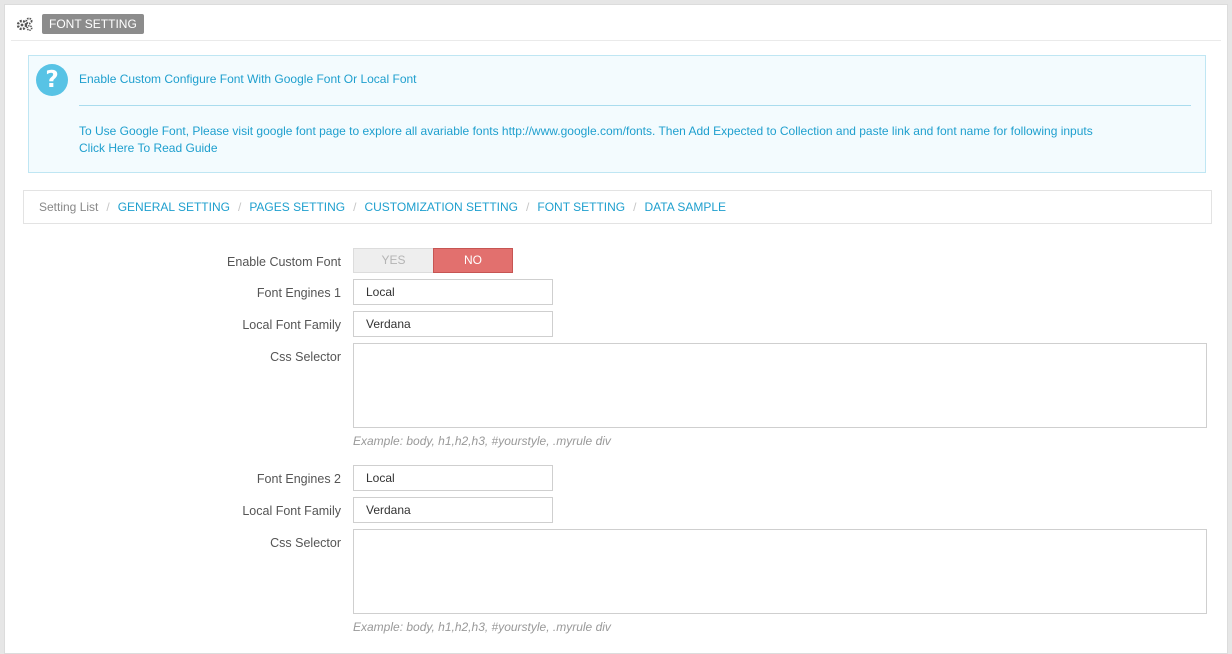 The height and width of the screenshot is (654, 1232). Describe the element at coordinates (393, 260) in the screenshot. I see `toggle-yes-button: YES` at that location.